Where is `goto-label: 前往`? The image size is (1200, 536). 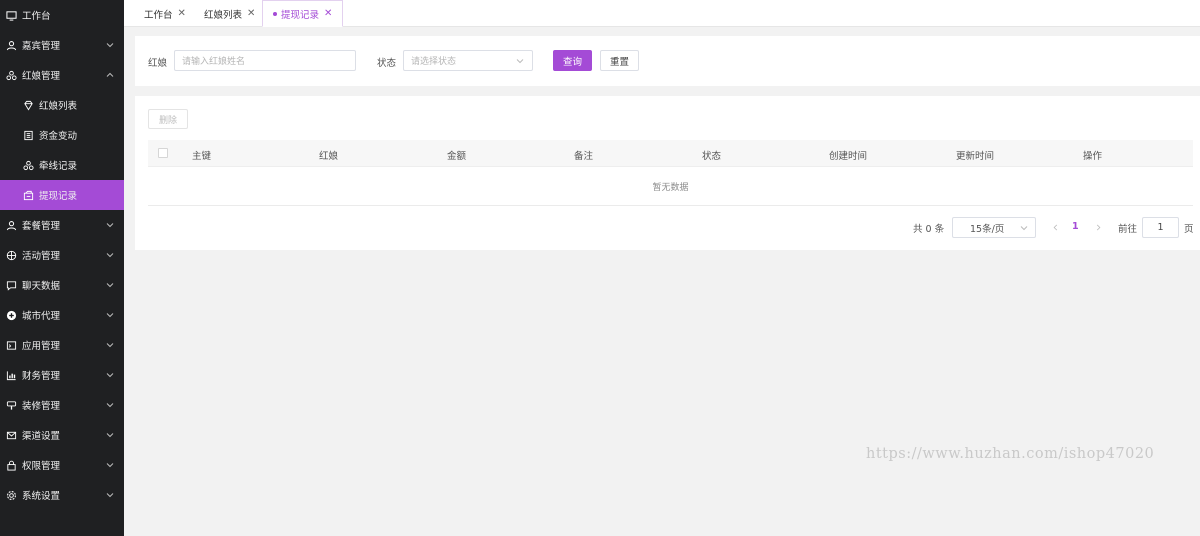 goto-label: 前往 is located at coordinates (1128, 229).